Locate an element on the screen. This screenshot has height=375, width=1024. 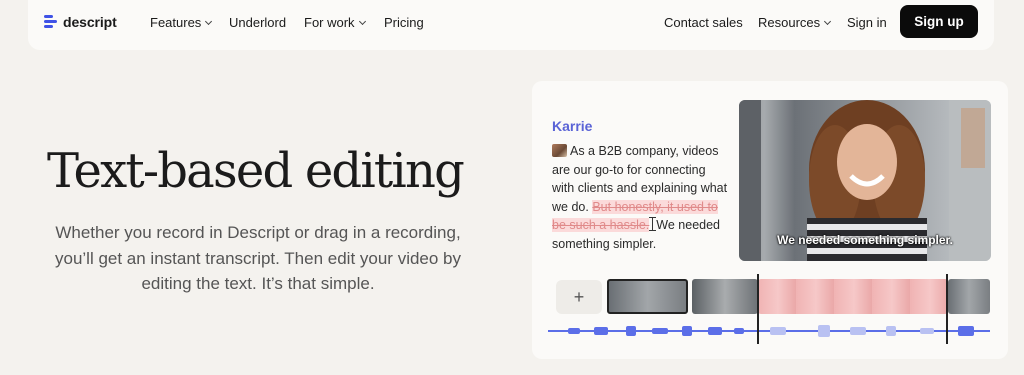
nav-pricing: Pricing is located at coordinates (404, 22).